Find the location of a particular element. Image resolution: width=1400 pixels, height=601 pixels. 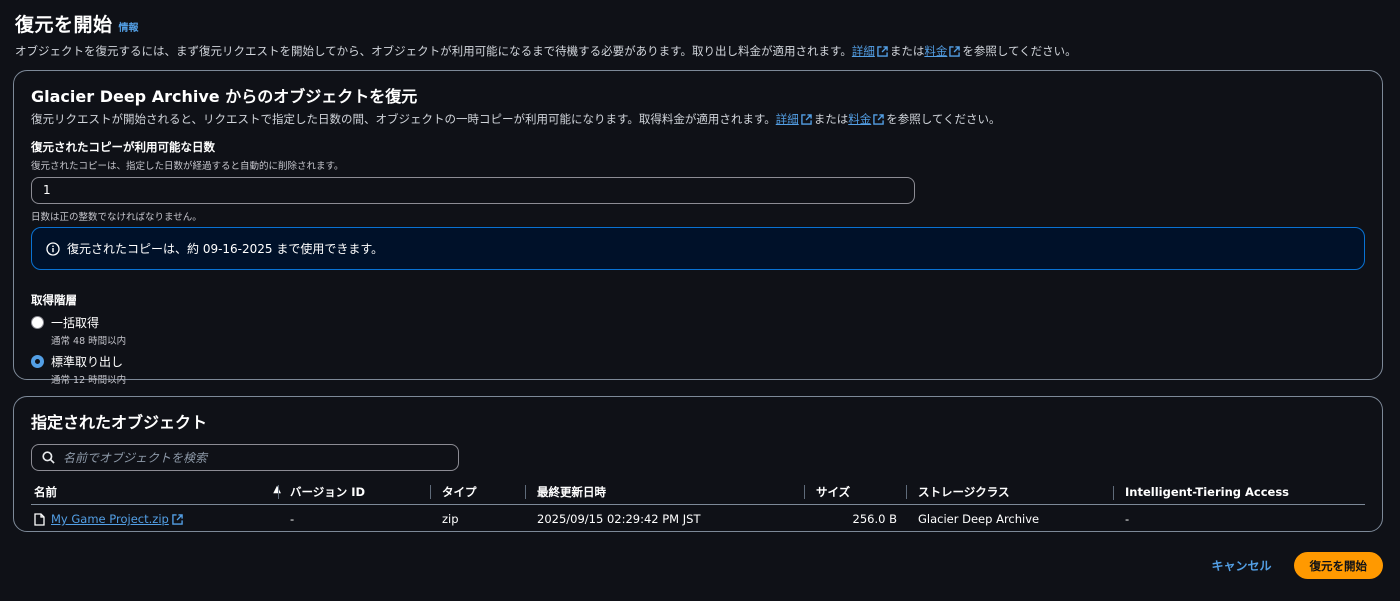

info-alert: 復元されたコピーは、約 09-16-2025 まで使用できます。 is located at coordinates (698, 248).